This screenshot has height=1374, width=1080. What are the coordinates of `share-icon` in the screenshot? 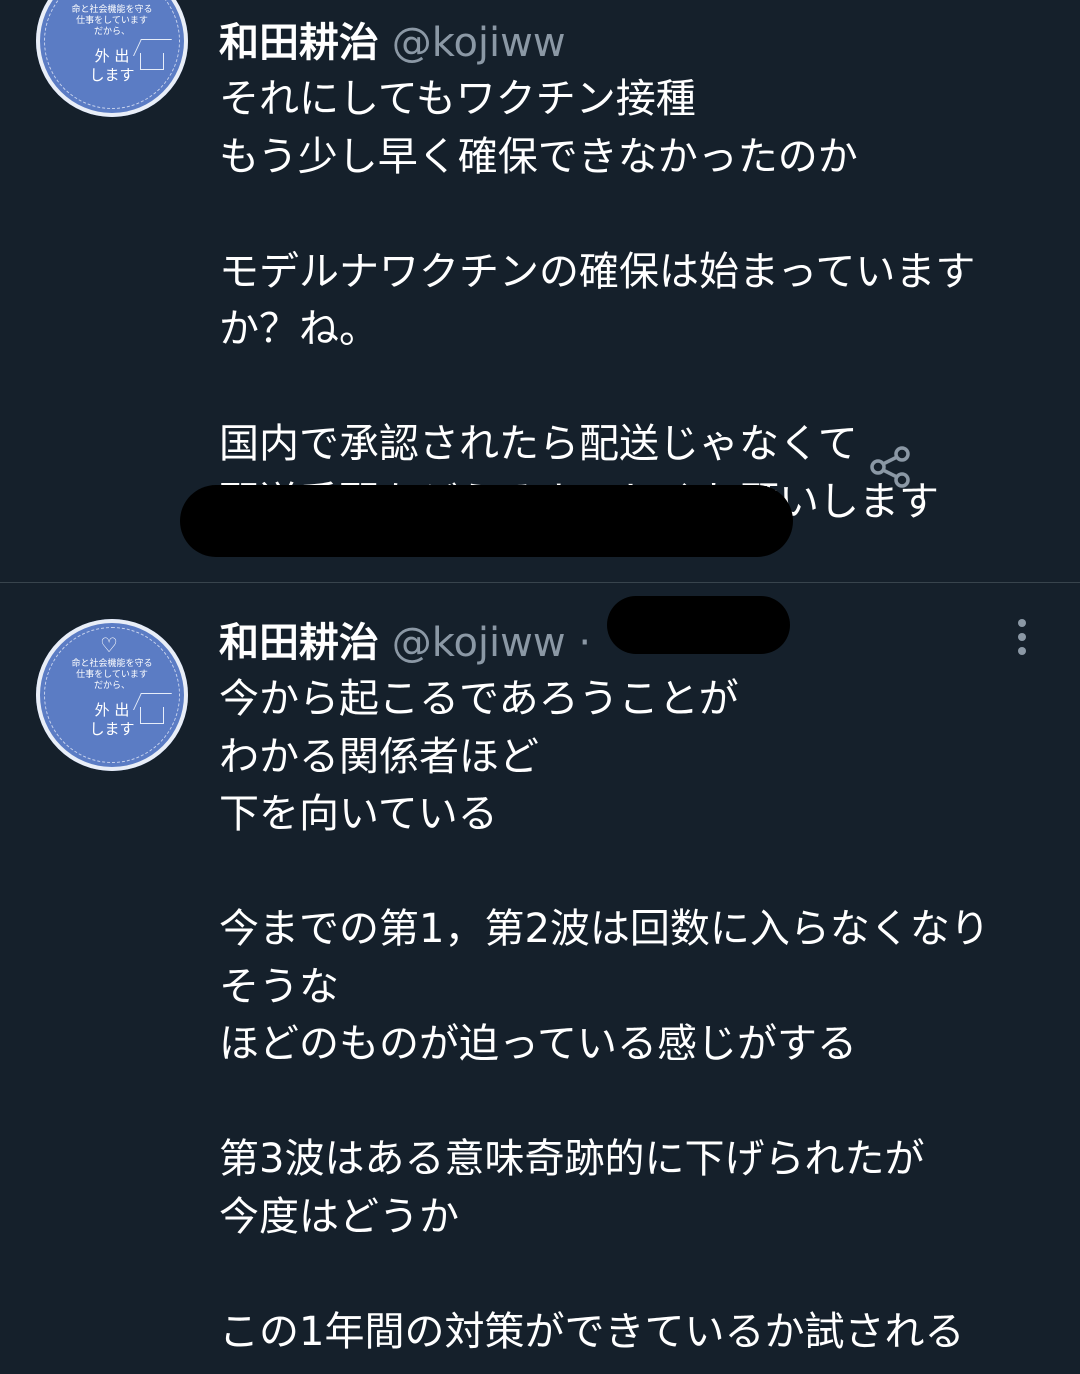 It's located at (890, 467).